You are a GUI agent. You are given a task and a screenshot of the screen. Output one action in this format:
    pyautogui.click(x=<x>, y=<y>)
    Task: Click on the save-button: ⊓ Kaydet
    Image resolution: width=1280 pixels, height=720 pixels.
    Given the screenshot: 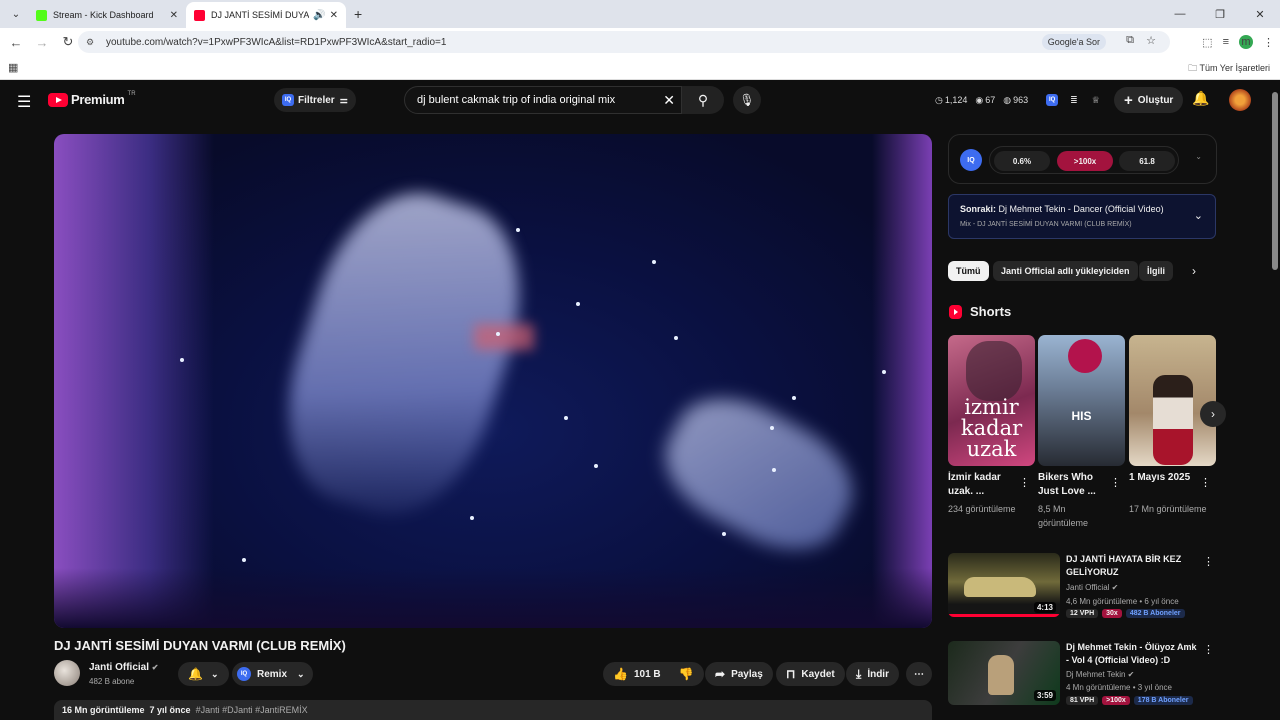 What is the action you would take?
    pyautogui.click(x=810, y=674)
    